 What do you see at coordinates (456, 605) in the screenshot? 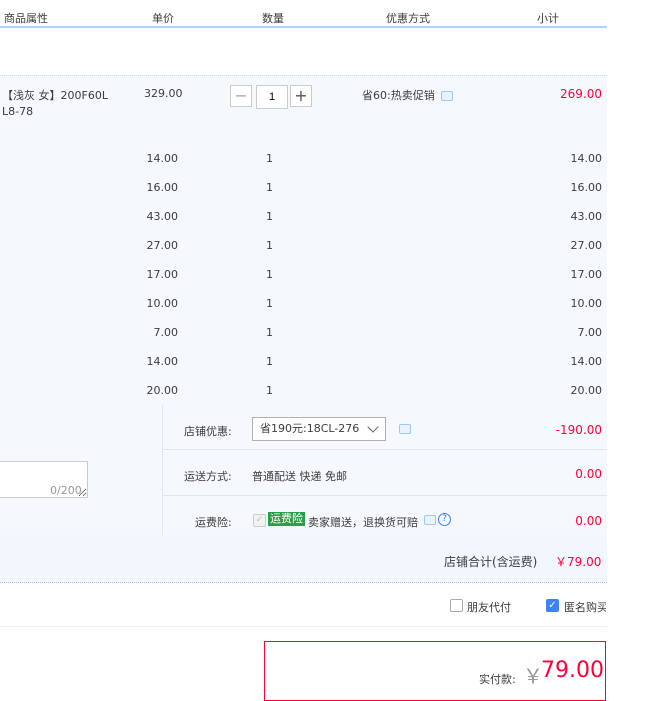
I see `friend-pay-checkbox` at bounding box center [456, 605].